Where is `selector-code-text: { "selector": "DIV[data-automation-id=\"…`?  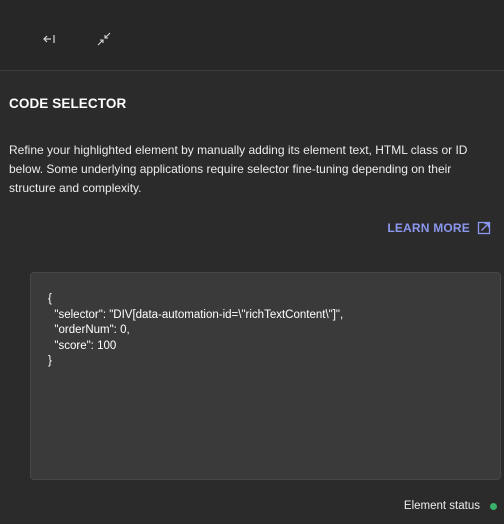 selector-code-text: { "selector": "DIV[data-automation-id=\"… is located at coordinates (195, 331).